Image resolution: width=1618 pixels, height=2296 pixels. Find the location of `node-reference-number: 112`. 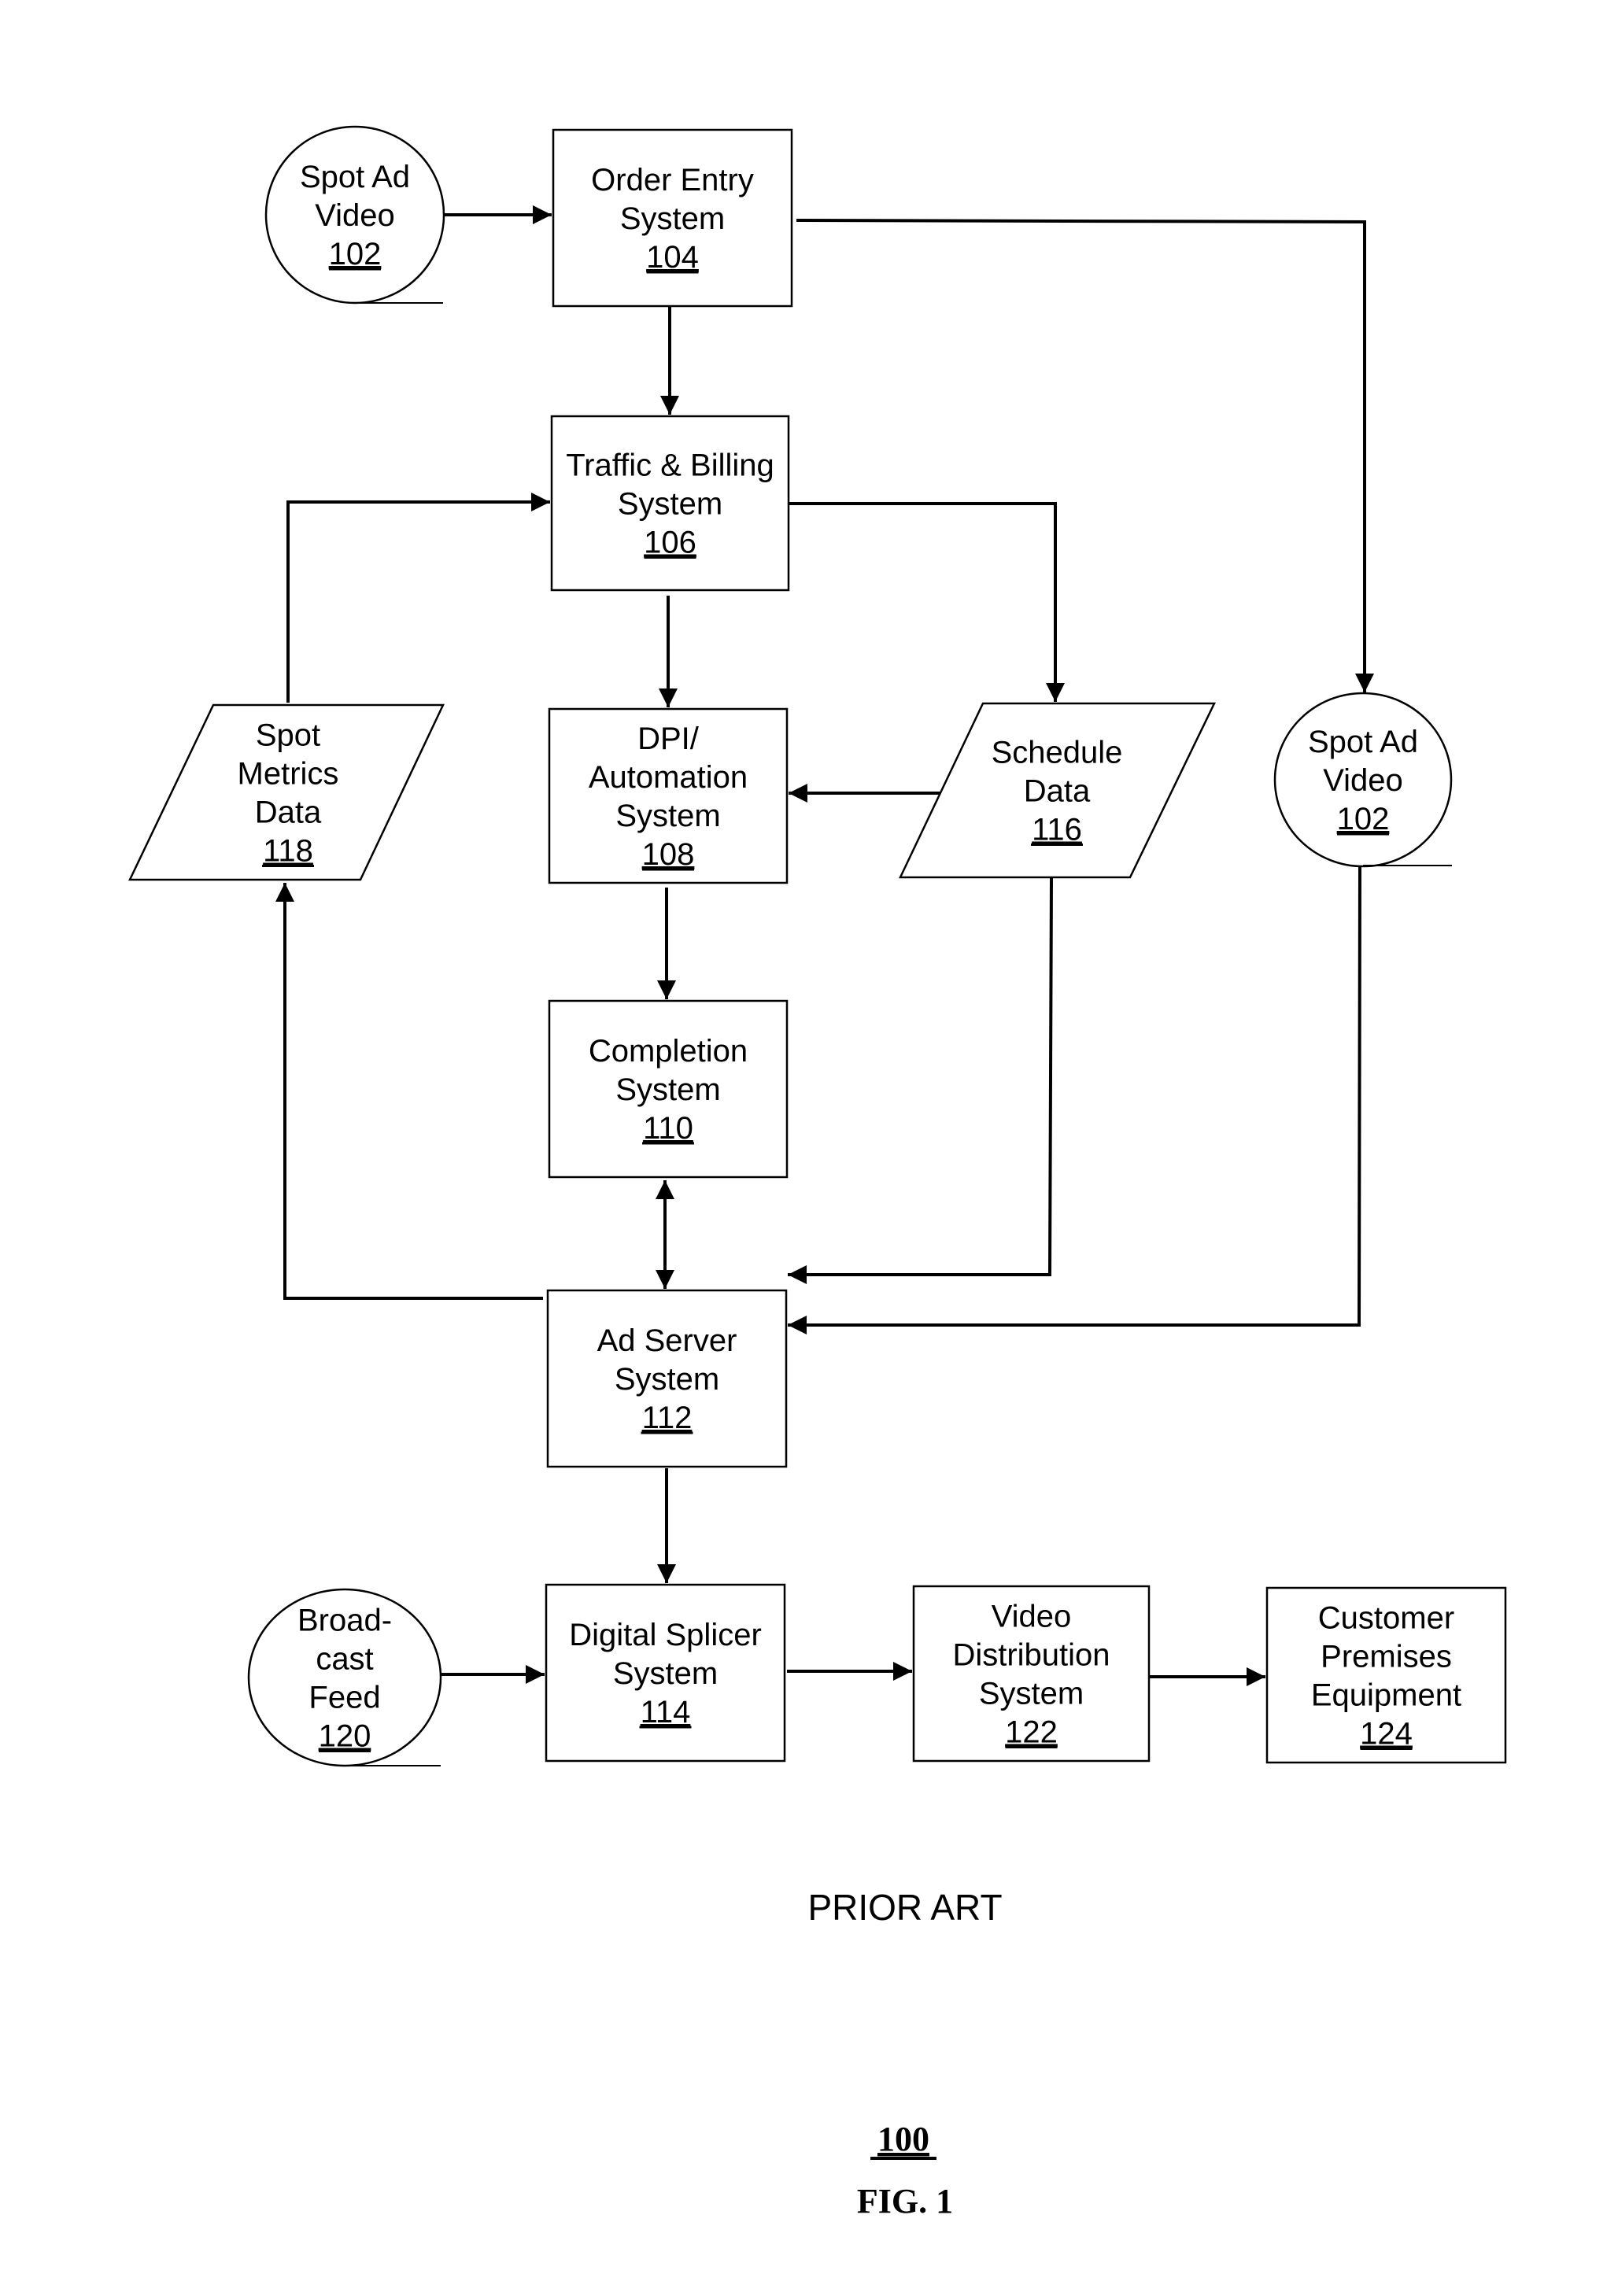

node-reference-number: 112 is located at coordinates (668, 1418).